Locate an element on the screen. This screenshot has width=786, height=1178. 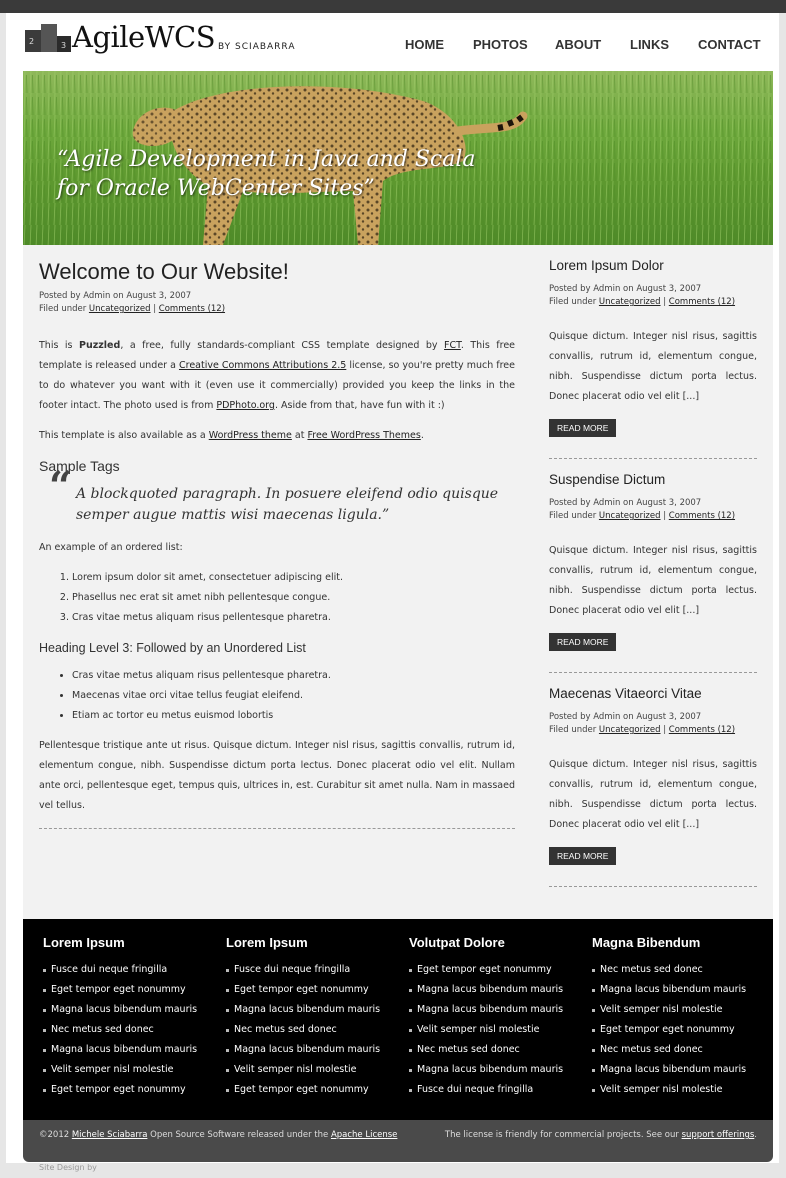
hero-tagline-line2: for Oracle WebCenter Sites” is located at coordinates (216, 188).